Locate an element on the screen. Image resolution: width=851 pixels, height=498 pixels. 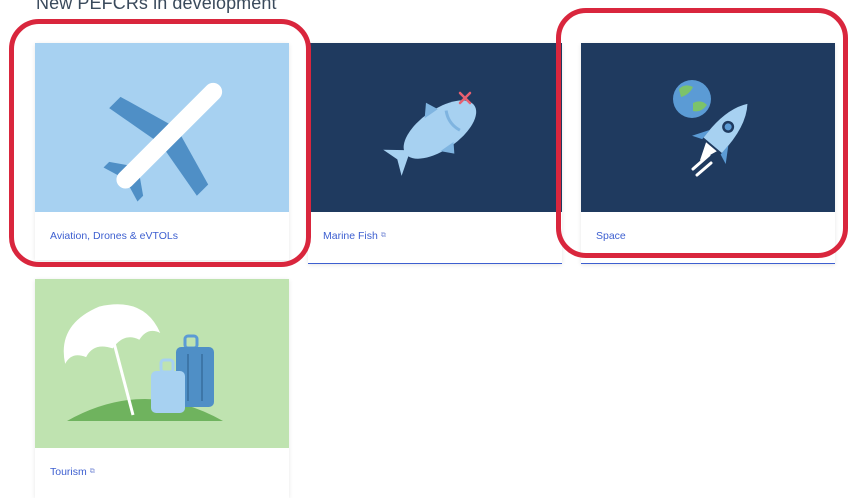
card-marine-fish: Marine Fish ⧉ is located at coordinates (435, 153).